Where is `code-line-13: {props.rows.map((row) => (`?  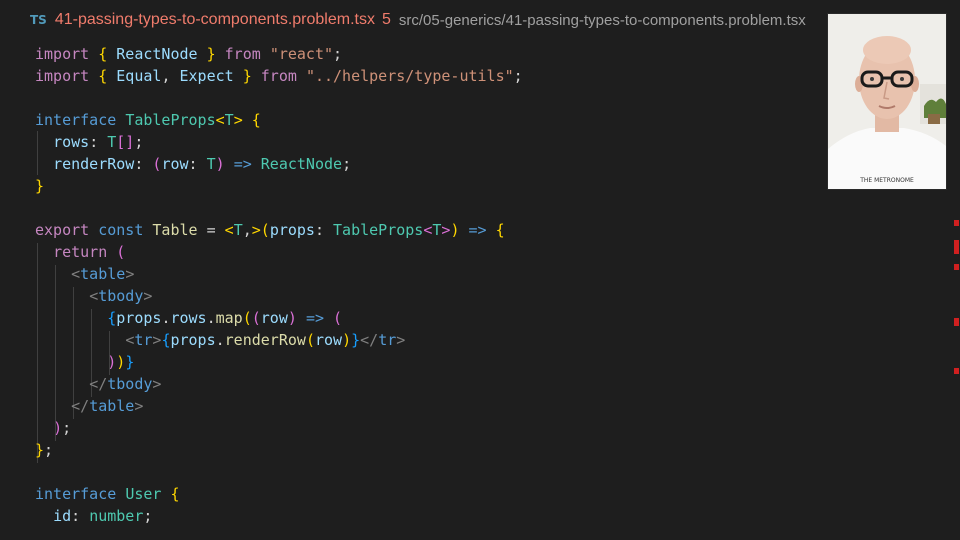
code-line-13: {props.rows.map((row) => ( is located at coordinates (225, 318).